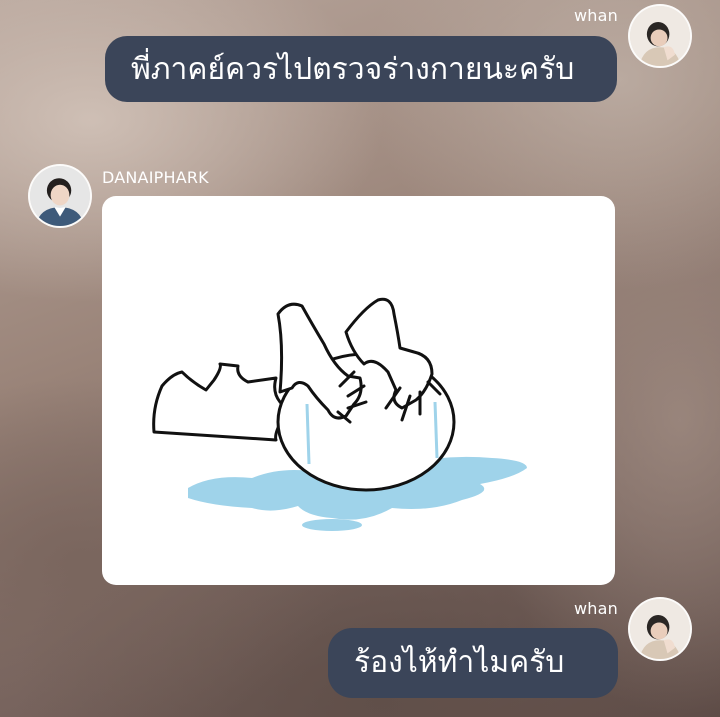 The image size is (720, 717). Describe the element at coordinates (155, 177) in the screenshot. I see `sender-name: DANAIPHARK` at that location.